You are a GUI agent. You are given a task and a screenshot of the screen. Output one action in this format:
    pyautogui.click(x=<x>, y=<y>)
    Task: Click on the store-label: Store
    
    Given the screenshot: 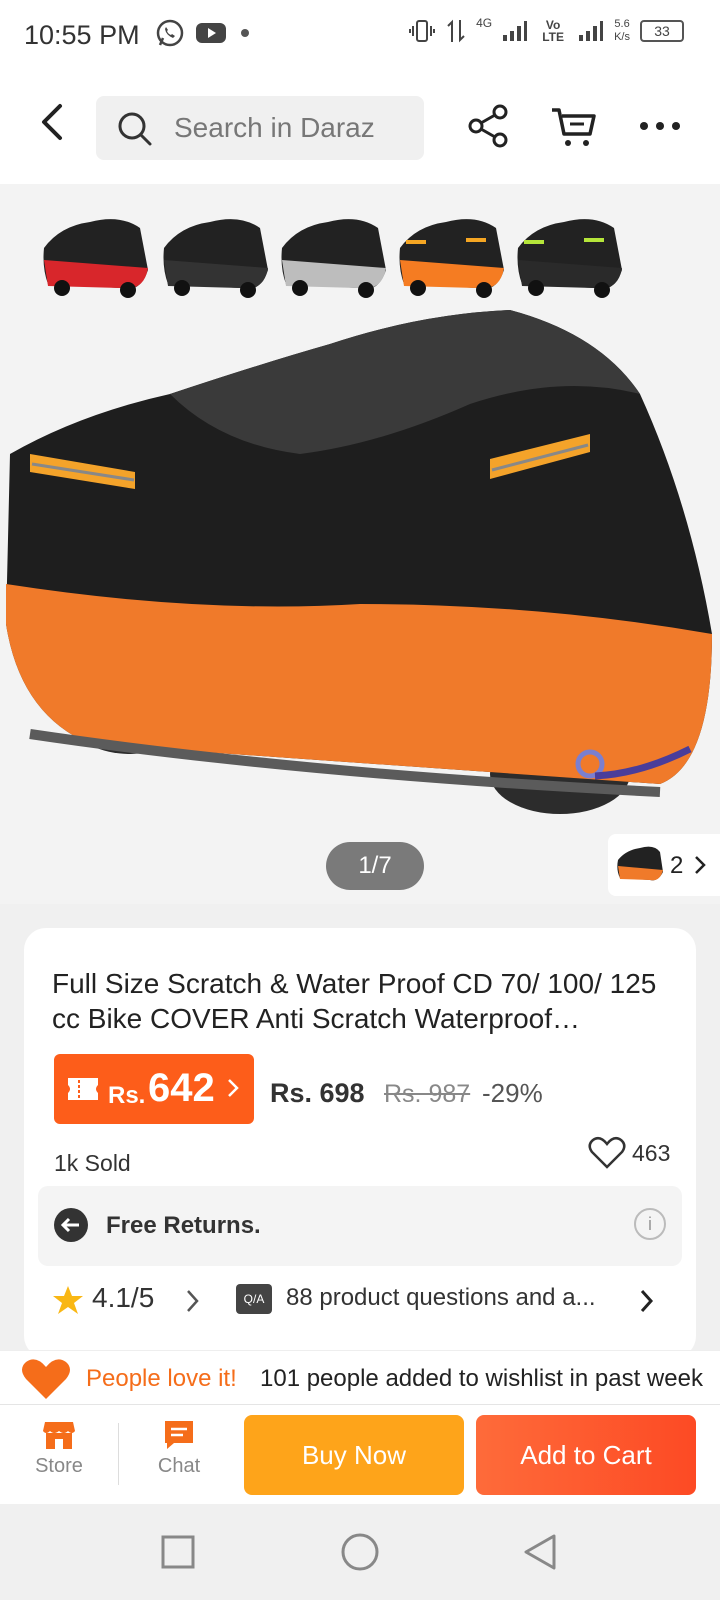 What is the action you would take?
    pyautogui.click(x=59, y=1466)
    